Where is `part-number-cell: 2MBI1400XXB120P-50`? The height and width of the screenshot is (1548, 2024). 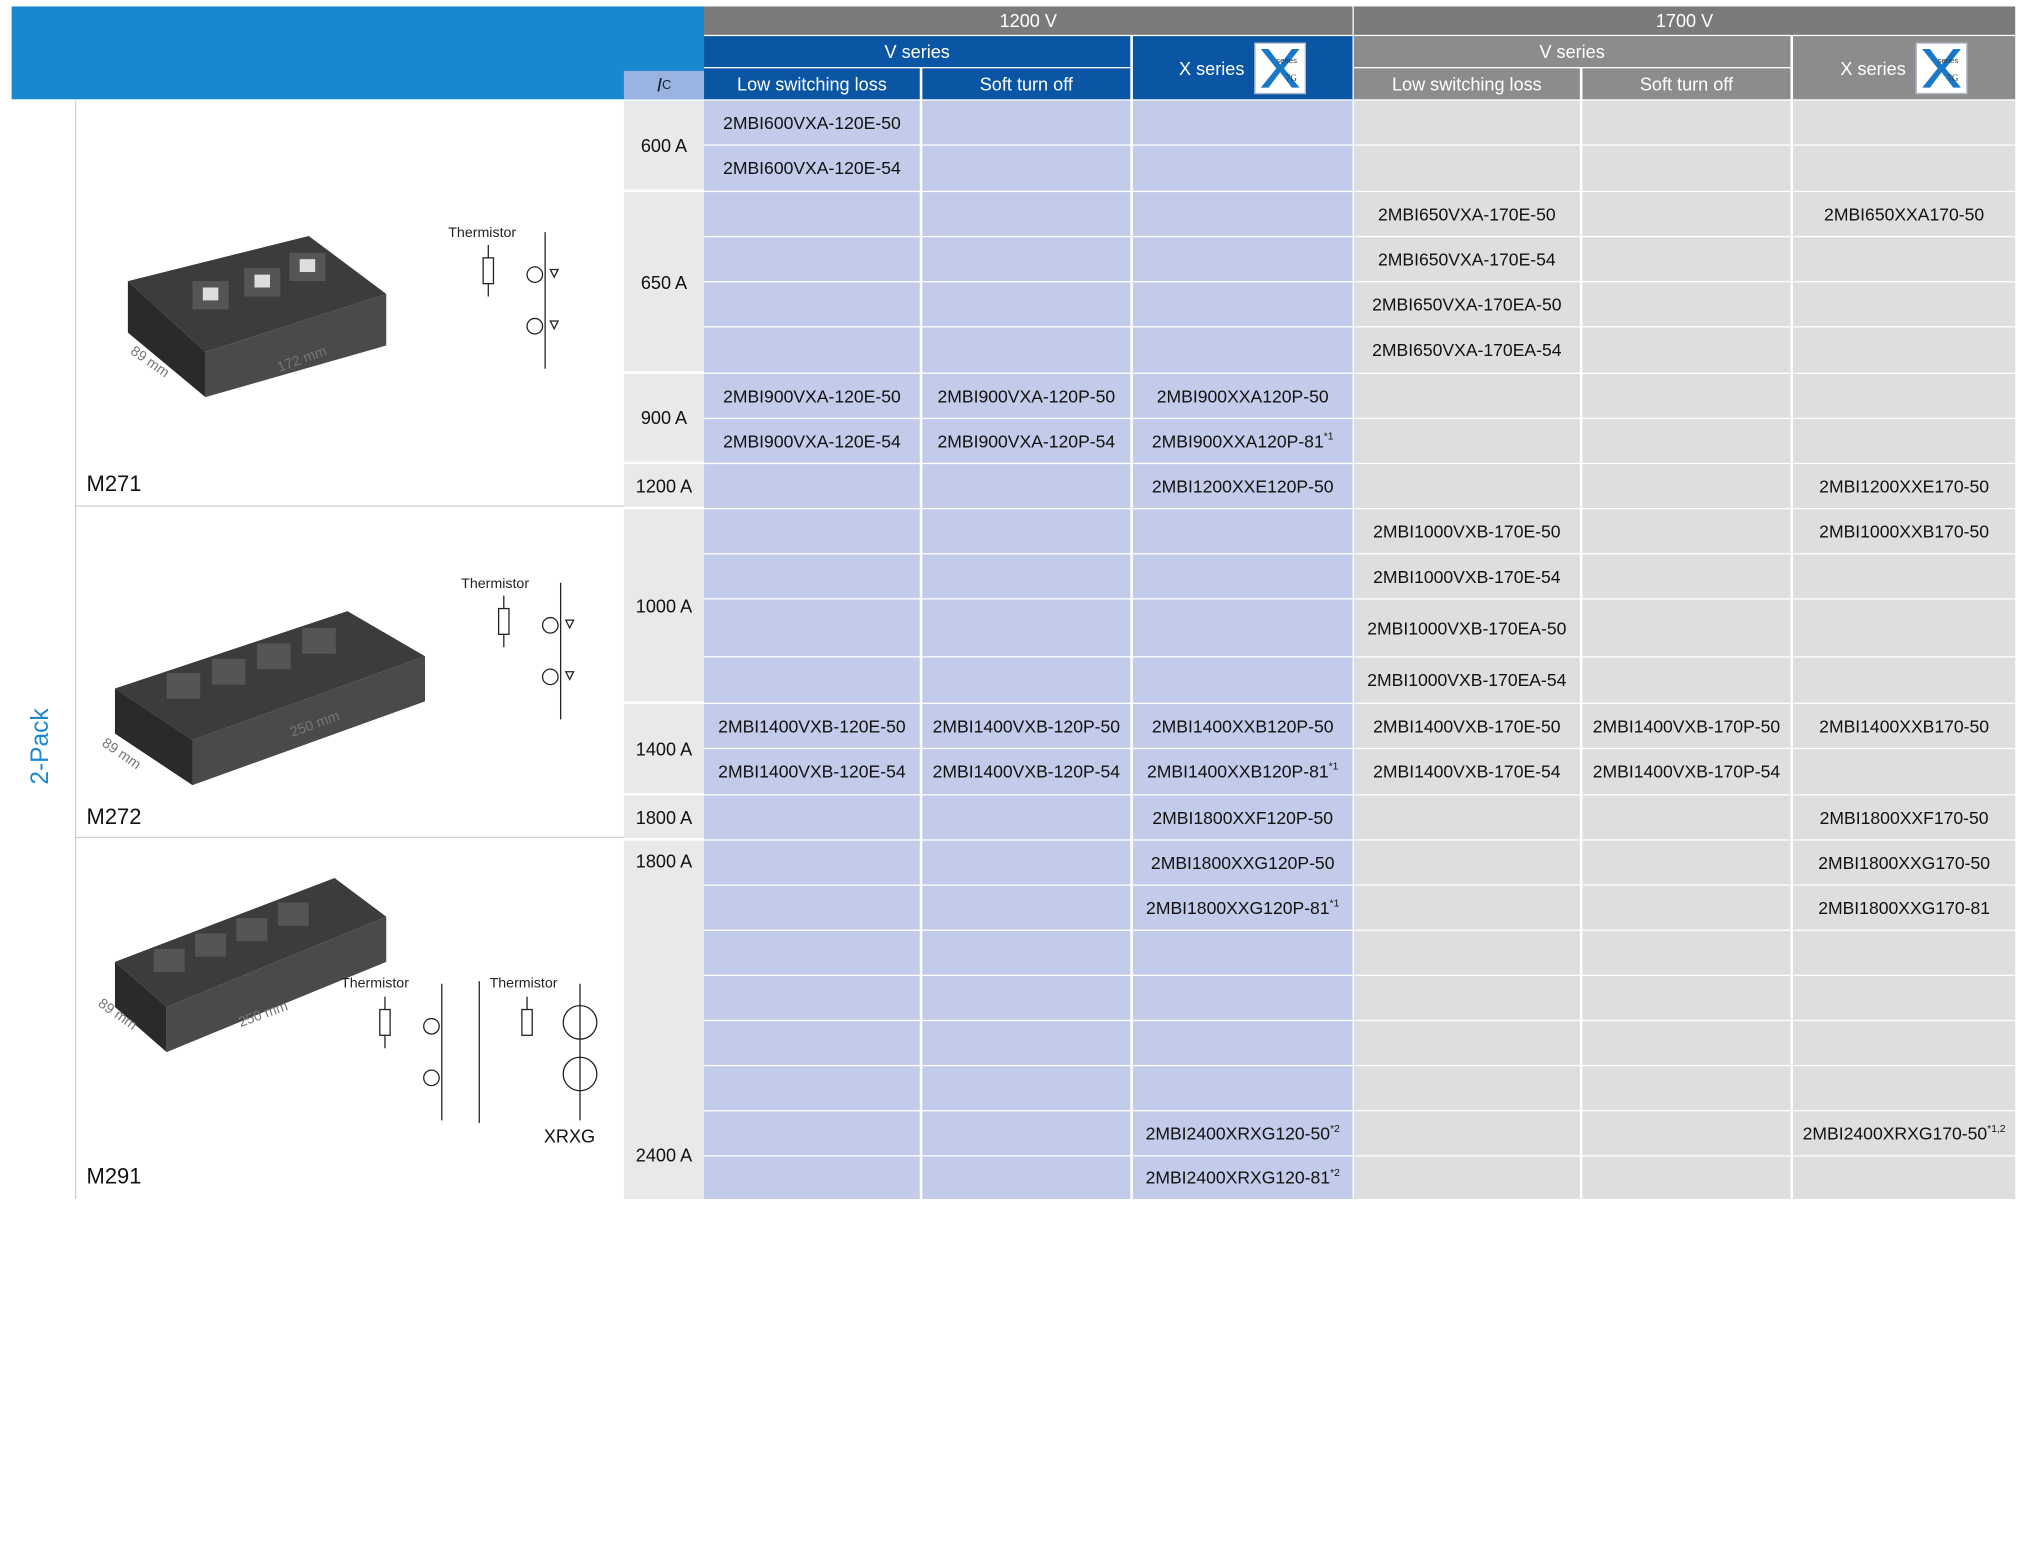 part-number-cell: 2MBI1400XXB120P-50 is located at coordinates (1242, 725).